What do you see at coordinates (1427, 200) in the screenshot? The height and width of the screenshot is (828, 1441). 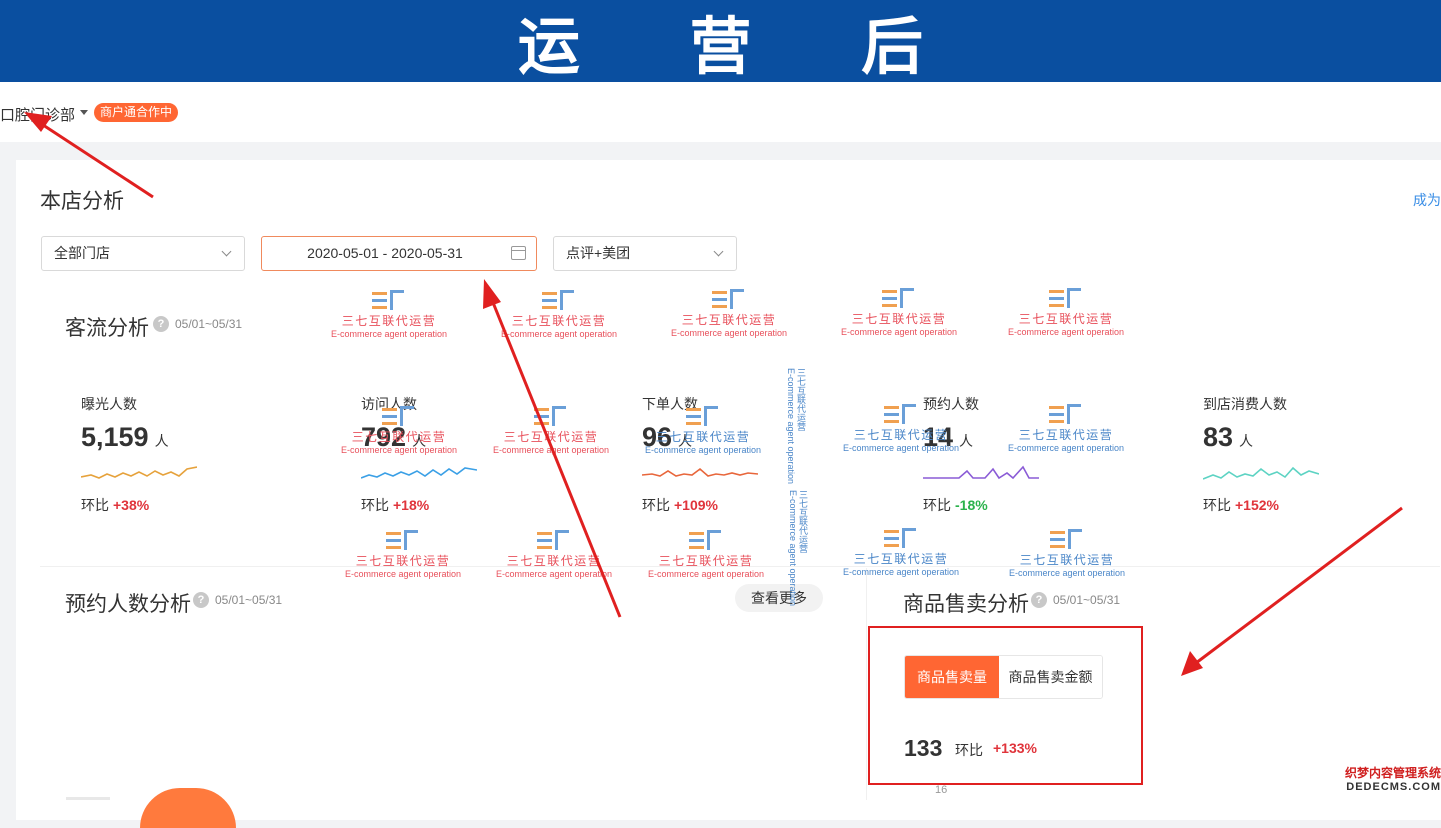 I see `become-link: 成为` at bounding box center [1427, 200].